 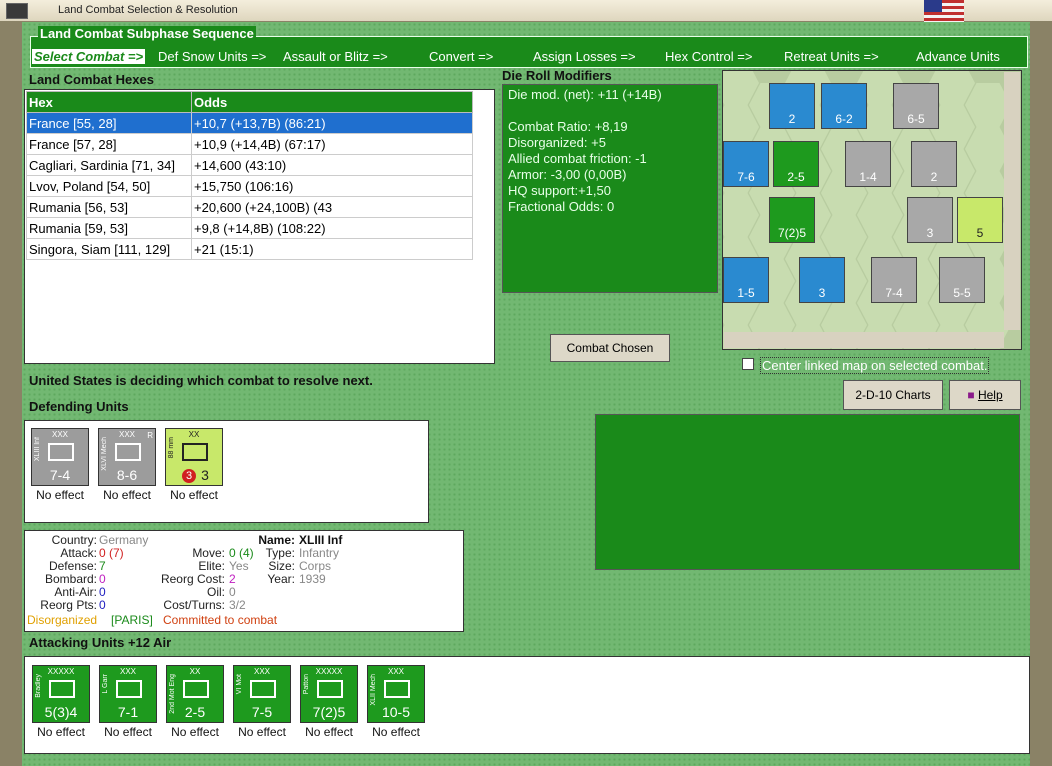 What do you see at coordinates (262, 694) in the screenshot?
I see `unit-counter: XXX VI Mot 7-5` at bounding box center [262, 694].